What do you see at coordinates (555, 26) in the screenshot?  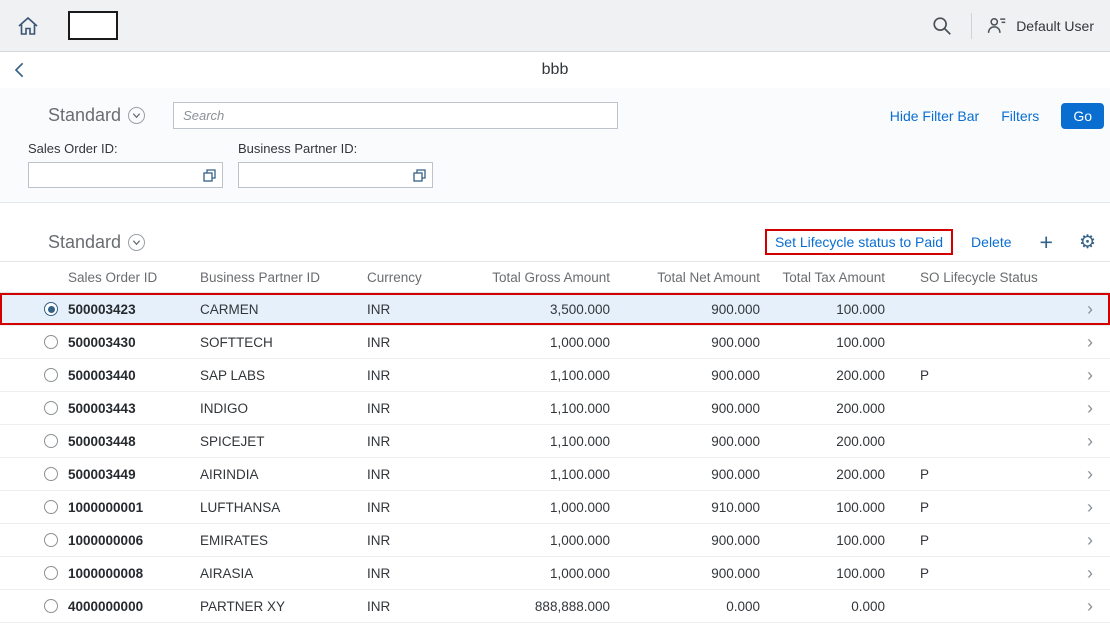 I see `shell-header: Default User` at bounding box center [555, 26].